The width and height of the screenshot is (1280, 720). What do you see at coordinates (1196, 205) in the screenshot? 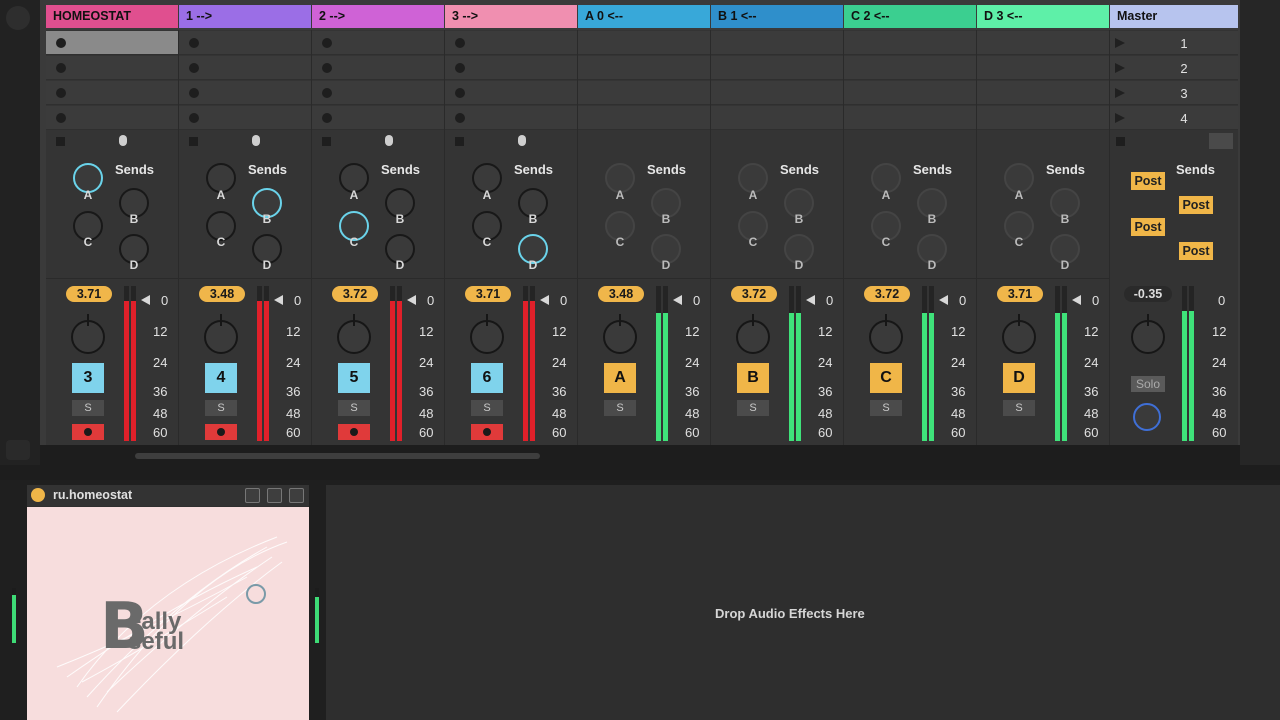
I see `post-toggle-b: Post` at bounding box center [1196, 205].